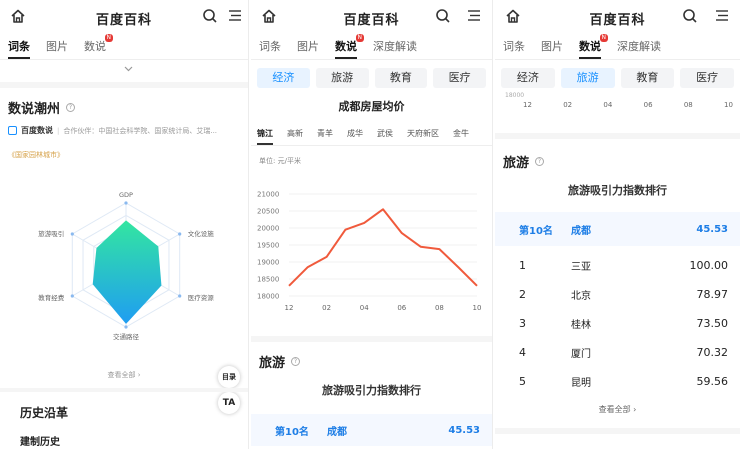 This screenshot has width=740, height=449. What do you see at coordinates (272, 363) in the screenshot?
I see `tourism-title: 旅游` at bounding box center [272, 363].